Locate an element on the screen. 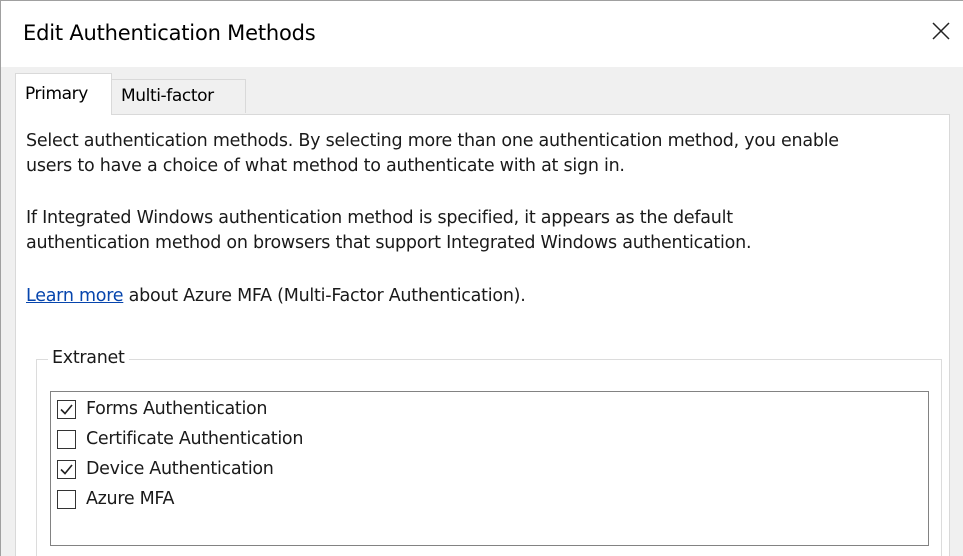 This screenshot has height=556, width=963. method-device-authentication: Device Authentication is located at coordinates (165, 469).